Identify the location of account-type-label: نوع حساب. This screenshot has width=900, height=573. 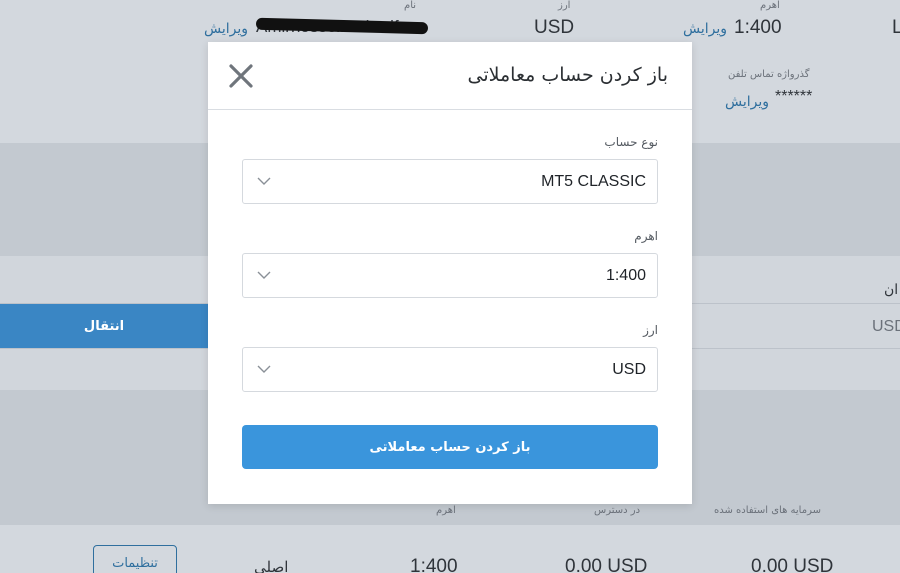
(631, 142).